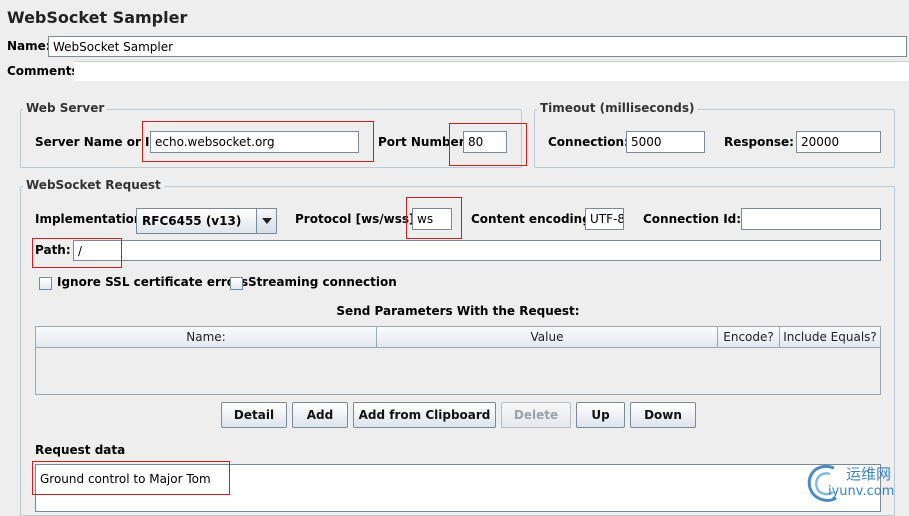 The height and width of the screenshot is (516, 909). Describe the element at coordinates (488, 144) in the screenshot. I see `port-number-highlight` at that location.